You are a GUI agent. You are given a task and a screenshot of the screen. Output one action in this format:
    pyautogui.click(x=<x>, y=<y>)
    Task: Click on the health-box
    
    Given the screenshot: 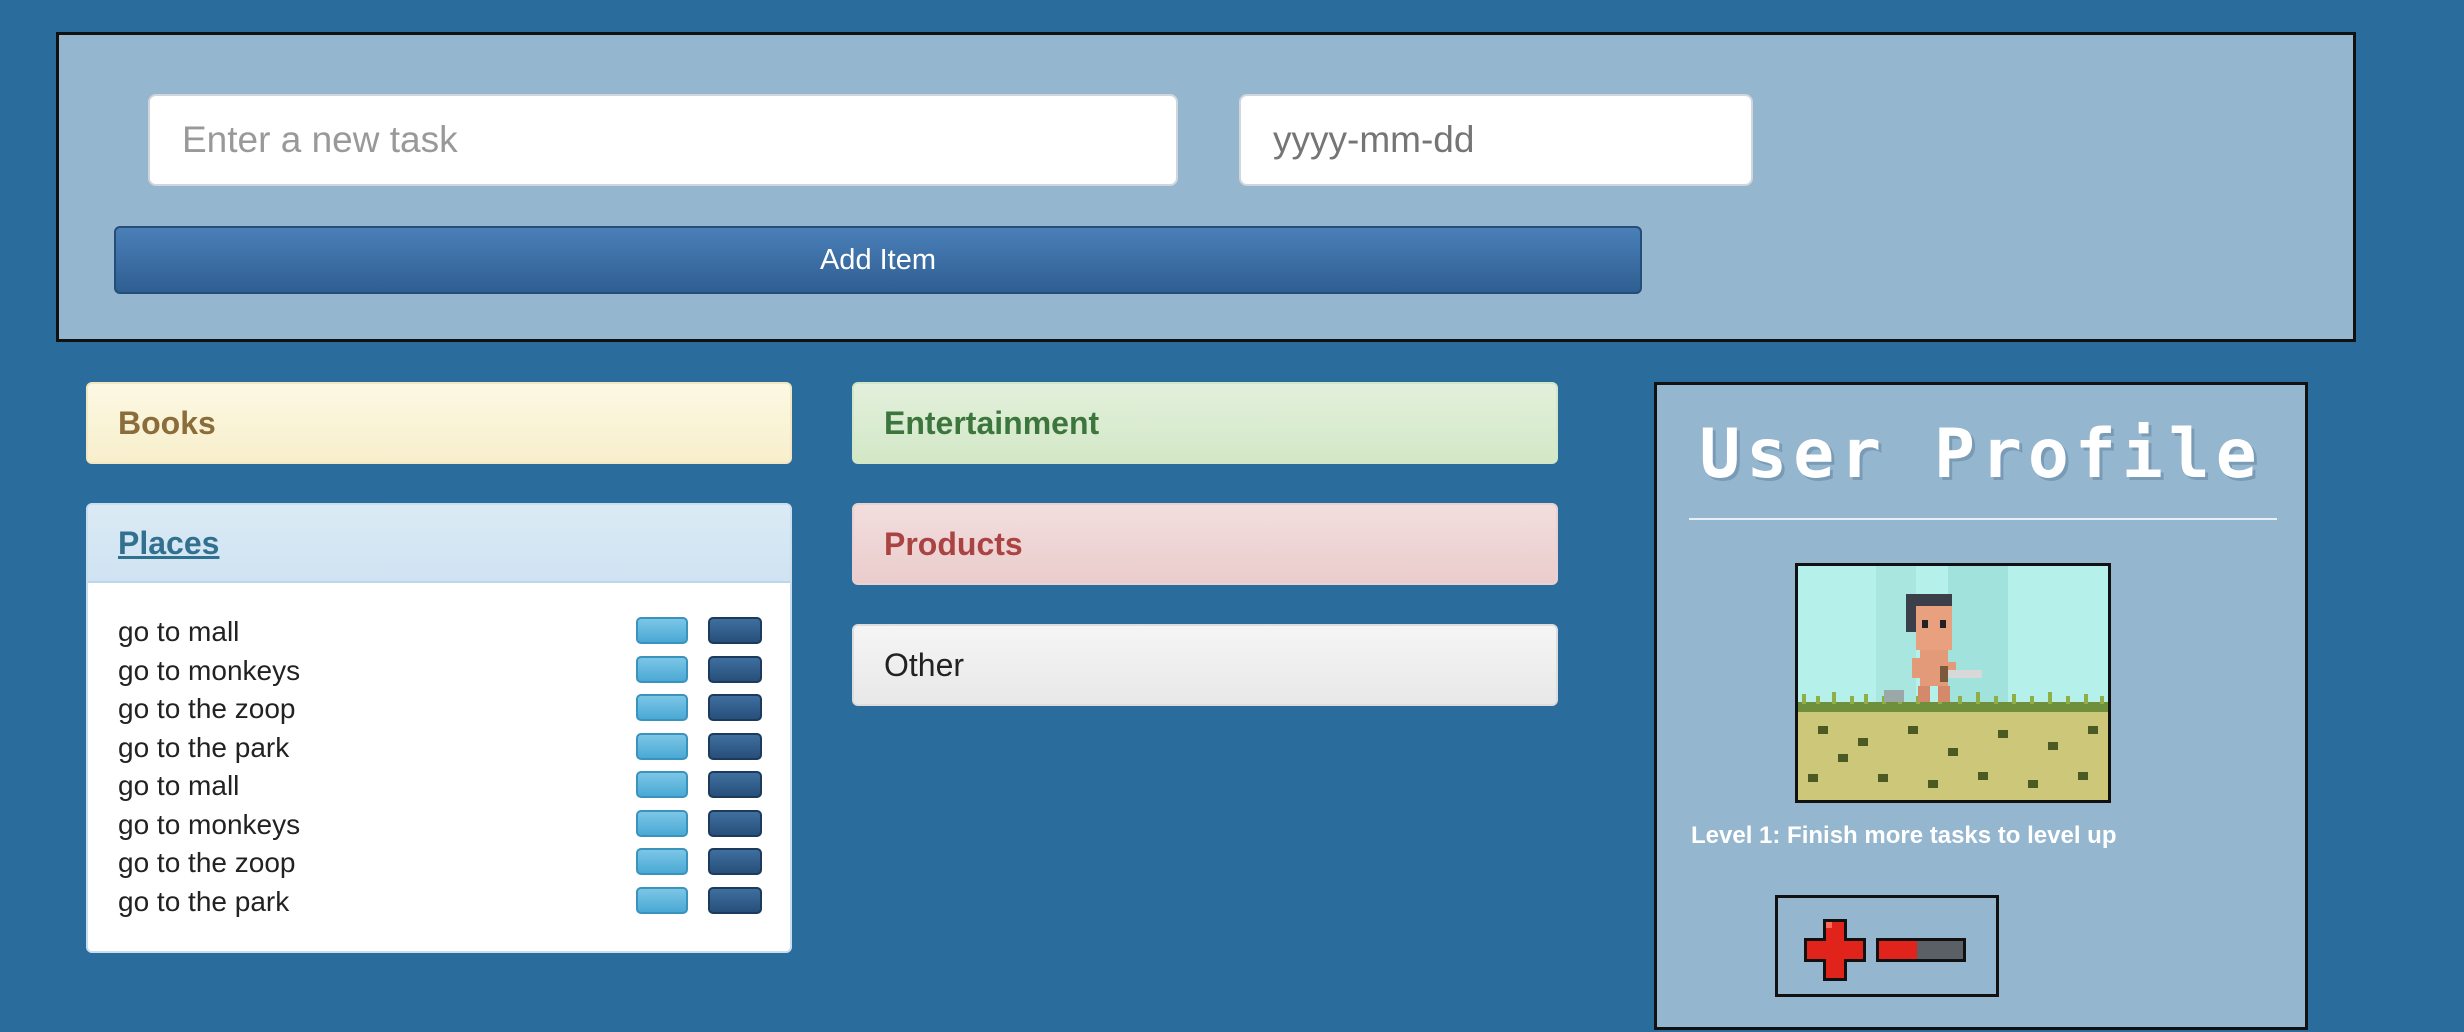 What is the action you would take?
    pyautogui.click(x=1887, y=946)
    